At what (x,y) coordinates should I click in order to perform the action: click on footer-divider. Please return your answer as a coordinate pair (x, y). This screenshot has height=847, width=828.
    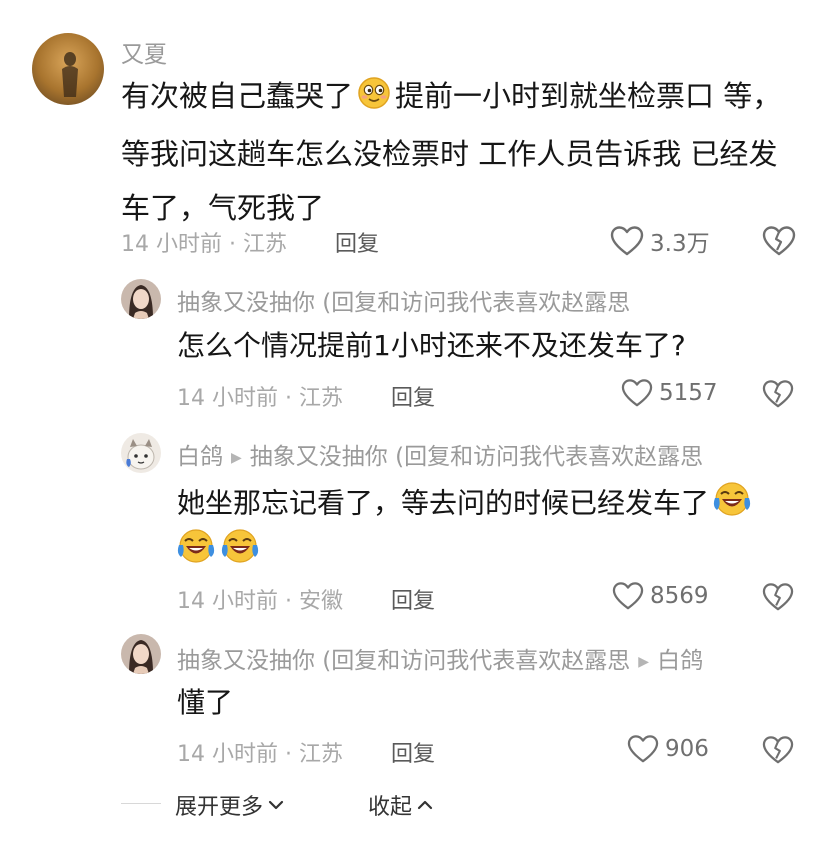
    Looking at the image, I should click on (141, 803).